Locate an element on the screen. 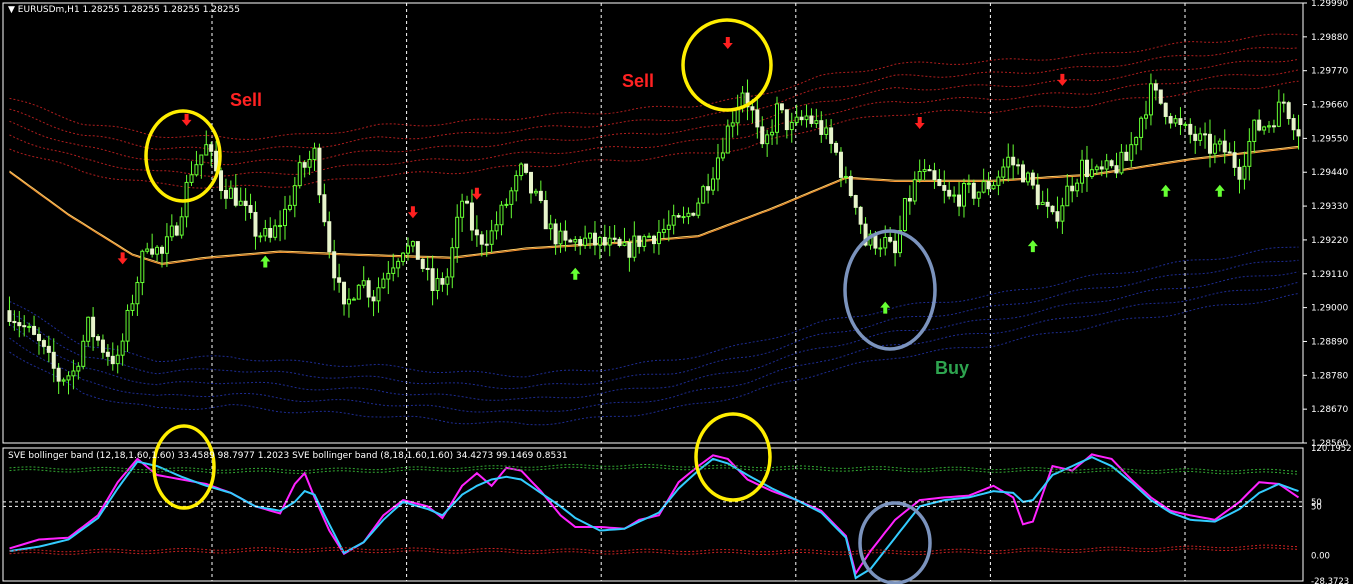  osc-axis: 120.195250500.00-28.3723 is located at coordinates (1331, 514).